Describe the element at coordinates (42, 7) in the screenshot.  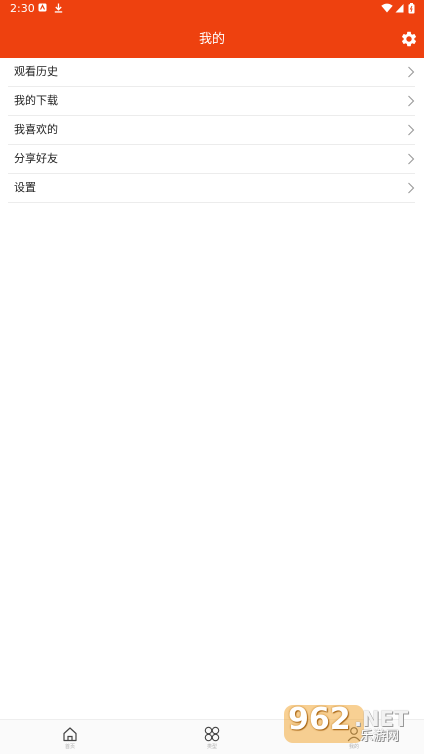
I see `notification-app-icon` at that location.